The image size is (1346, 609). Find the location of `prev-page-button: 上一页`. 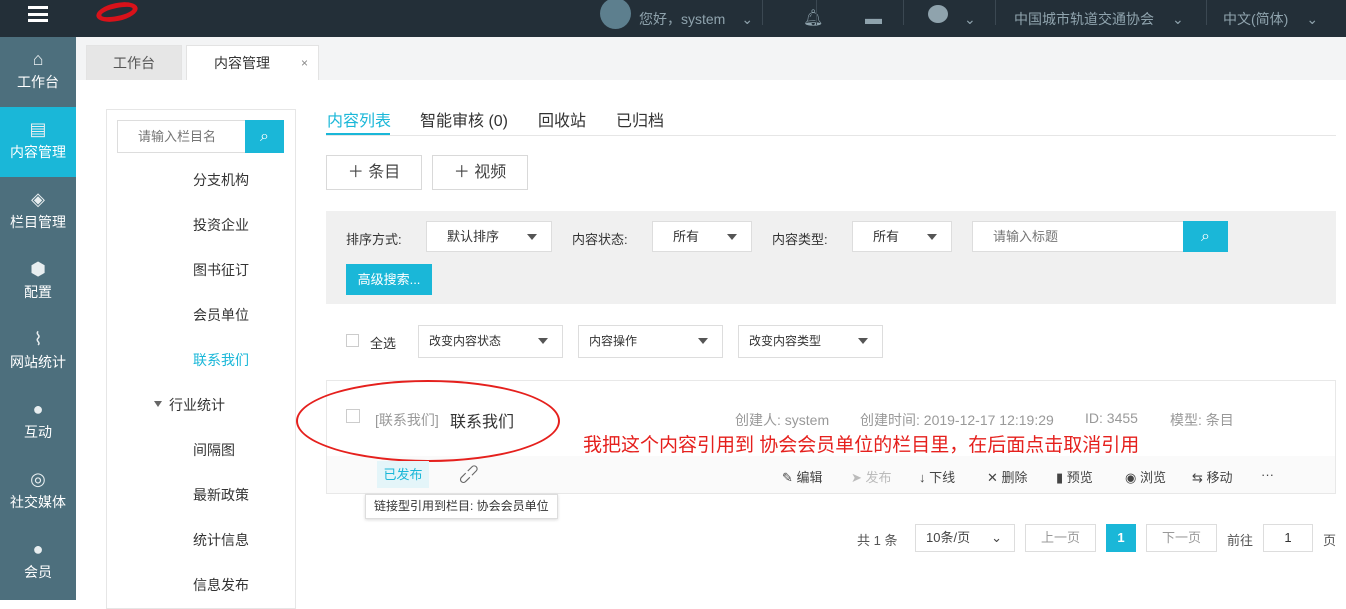

prev-page-button: 上一页 is located at coordinates (1060, 538).